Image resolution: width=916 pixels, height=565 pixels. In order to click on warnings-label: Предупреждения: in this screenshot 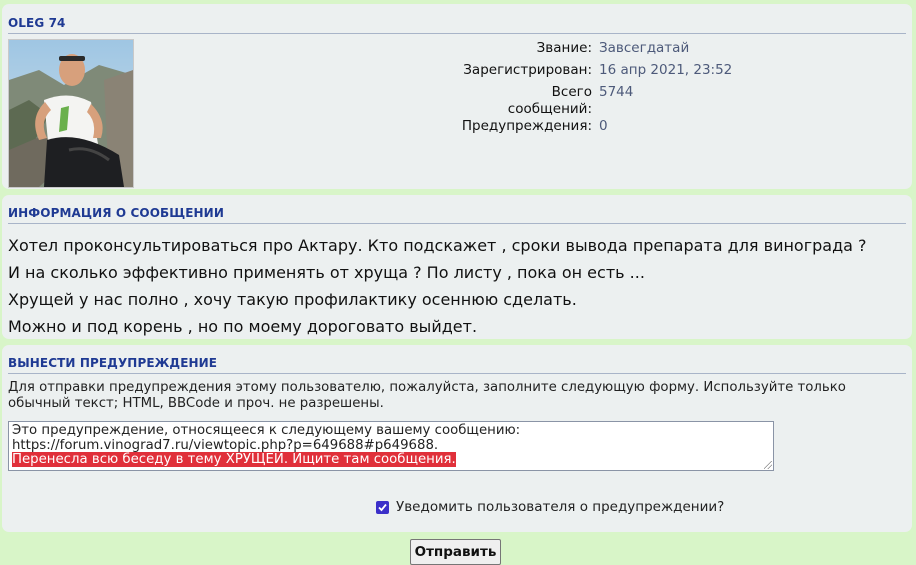, I will do `click(526, 126)`.